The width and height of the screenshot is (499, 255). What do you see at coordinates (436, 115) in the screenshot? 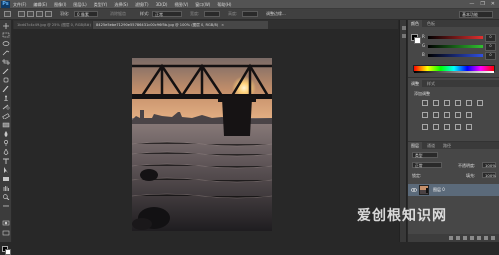
I see `black-white-icon` at bounding box center [436, 115].